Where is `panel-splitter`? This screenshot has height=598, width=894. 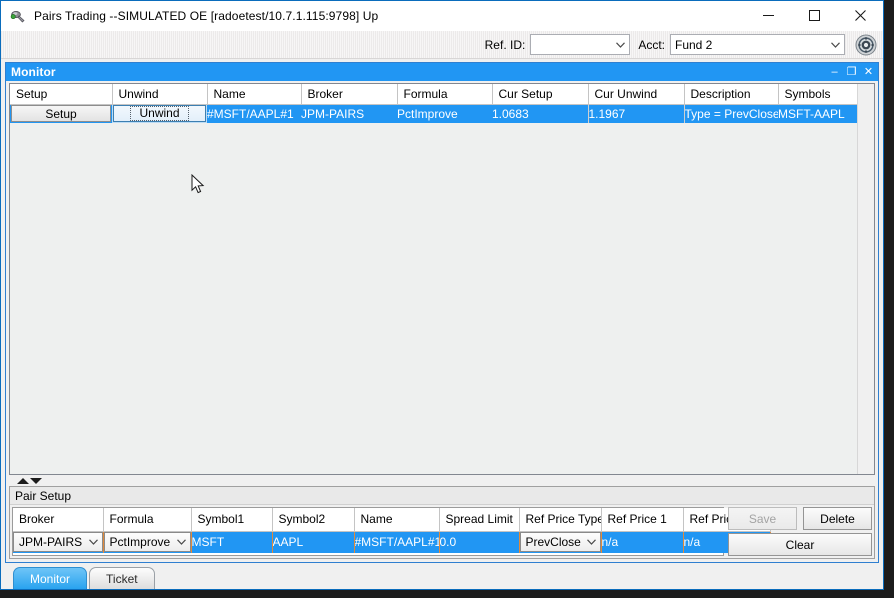
panel-splitter is located at coordinates (442, 480).